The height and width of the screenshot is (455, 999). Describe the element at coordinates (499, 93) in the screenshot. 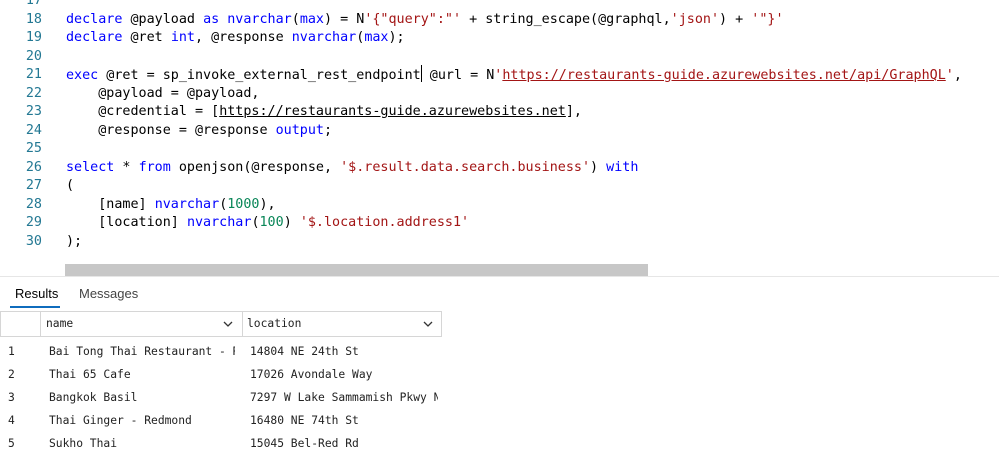

I see `code-line: 22 @payload = @payload,` at that location.